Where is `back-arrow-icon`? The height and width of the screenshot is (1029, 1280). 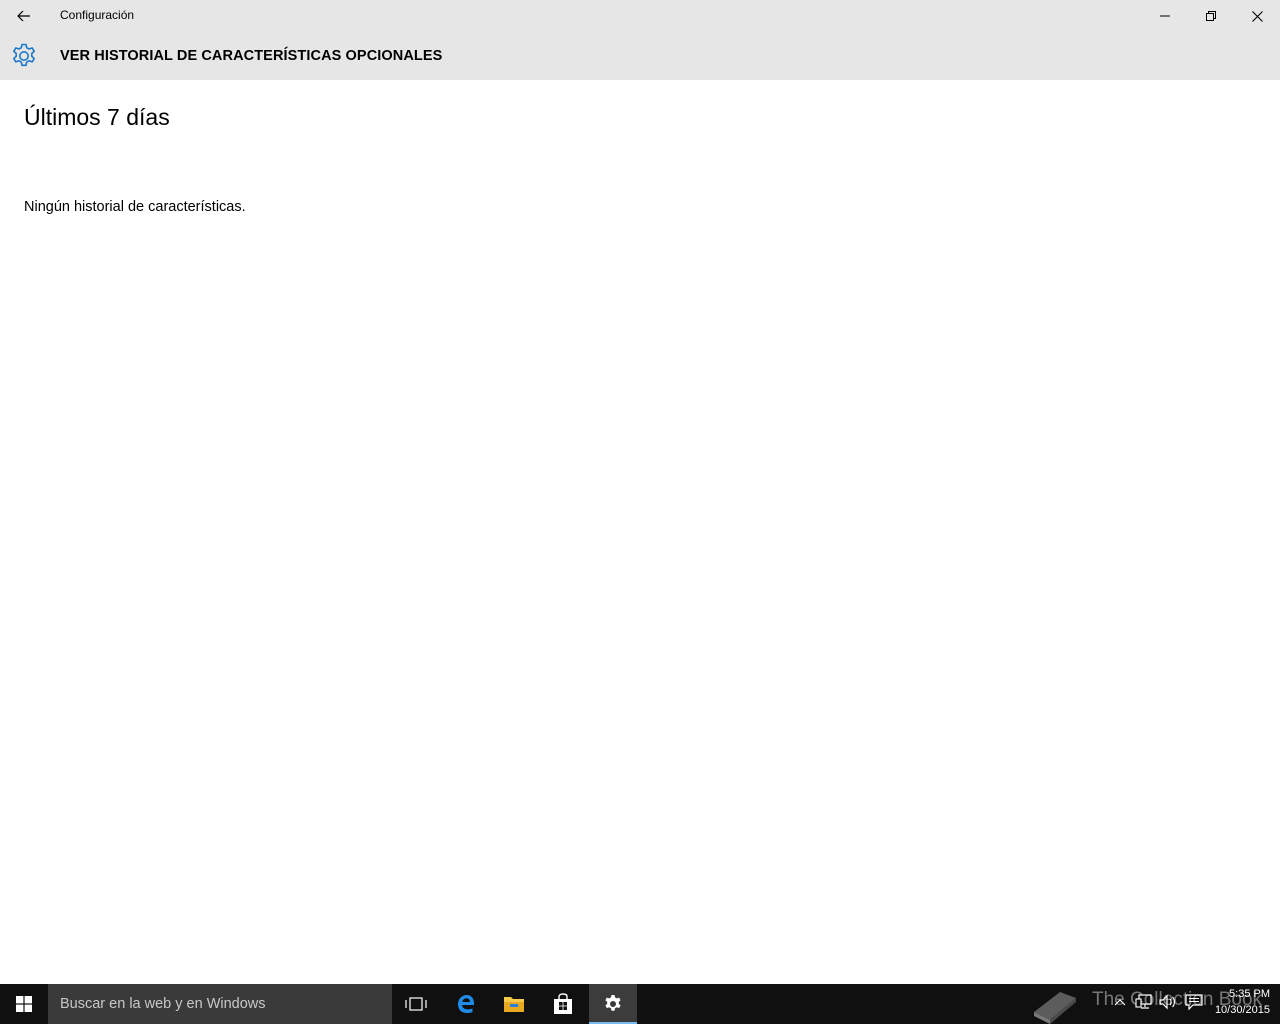 back-arrow-icon is located at coordinates (23, 16).